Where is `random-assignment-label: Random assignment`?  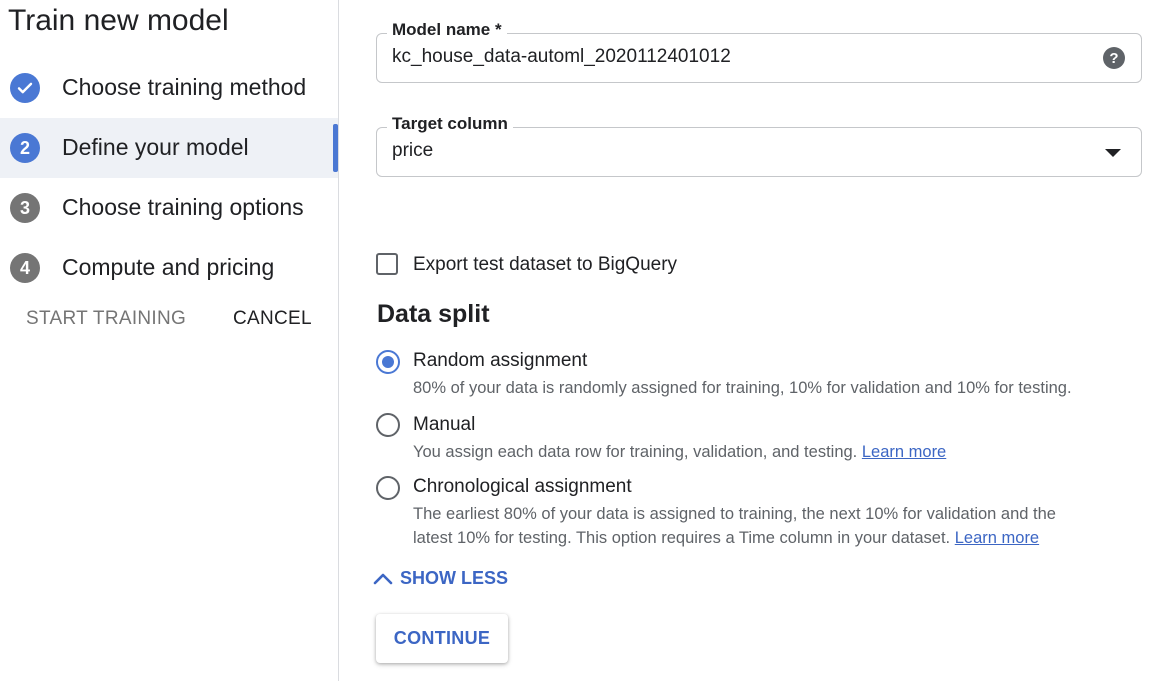 random-assignment-label: Random assignment is located at coordinates (500, 361).